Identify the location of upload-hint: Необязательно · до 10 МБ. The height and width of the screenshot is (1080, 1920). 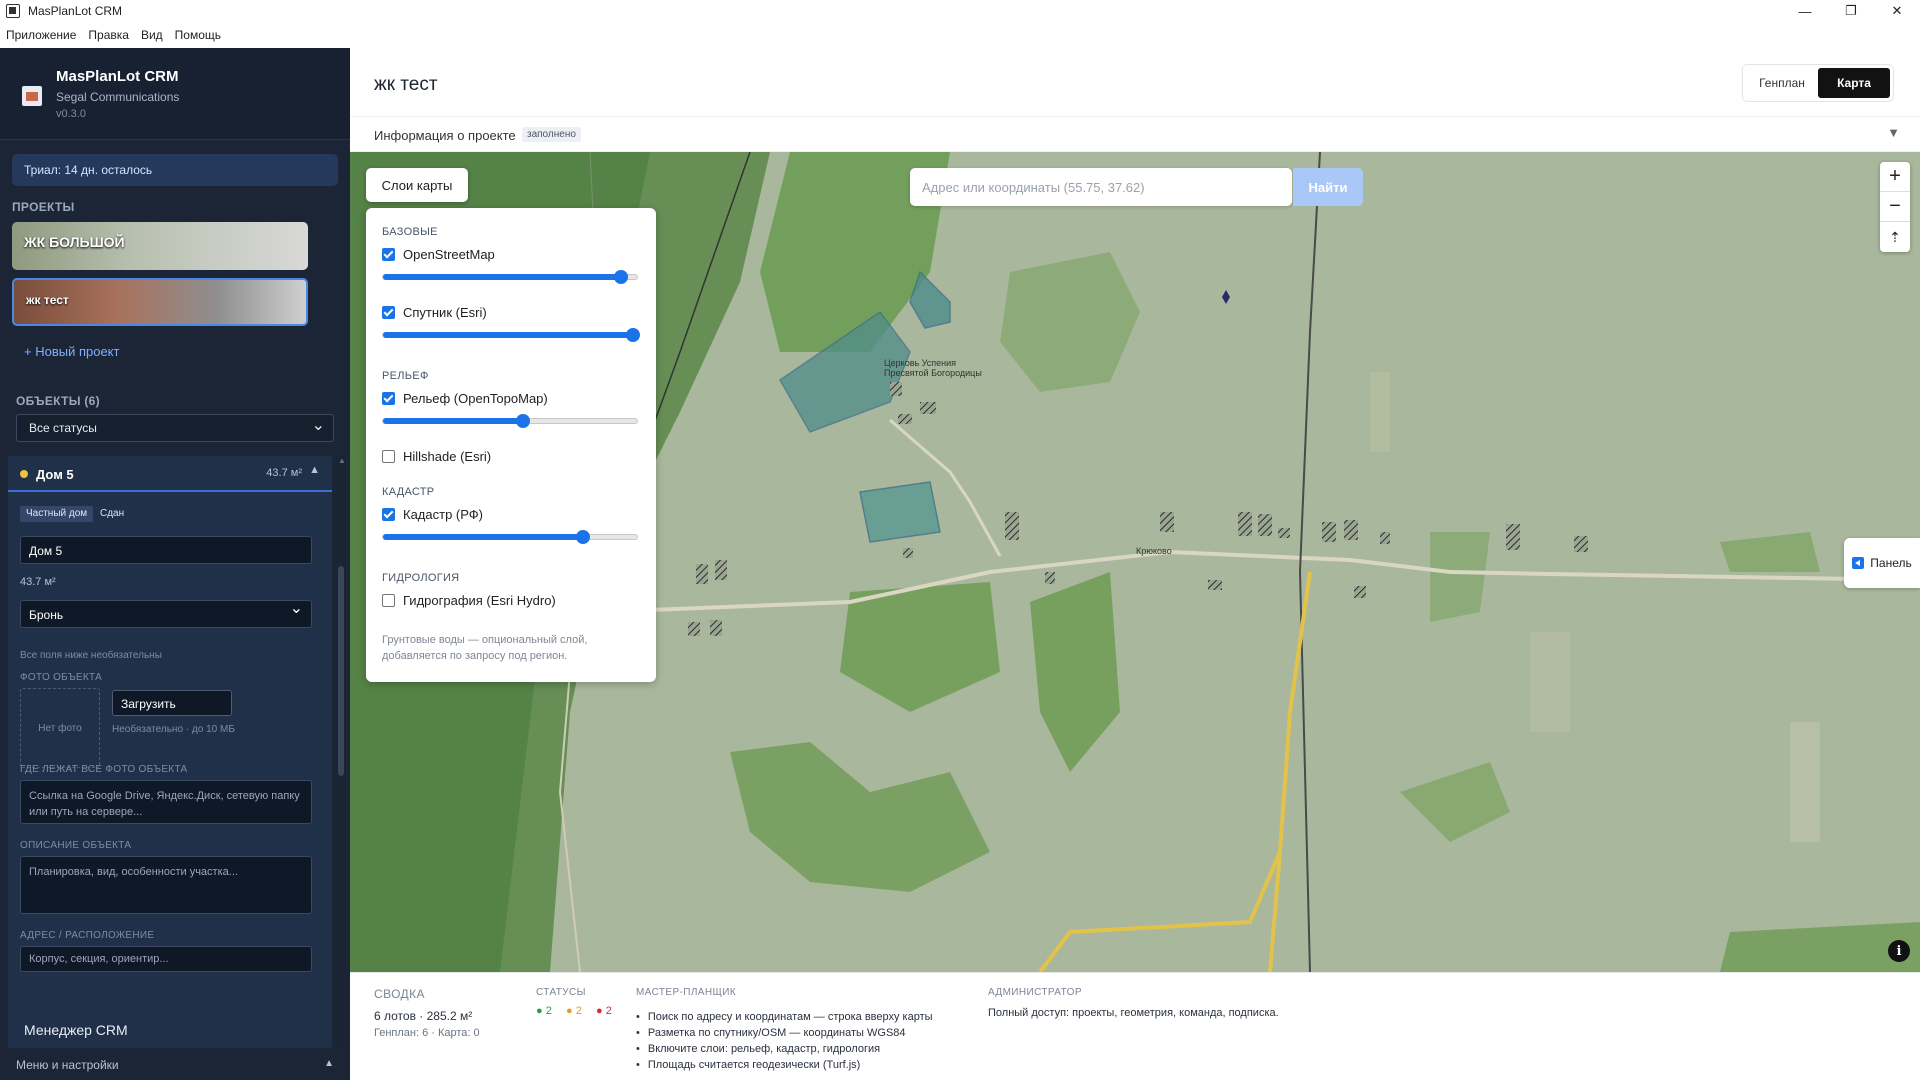
(173, 729).